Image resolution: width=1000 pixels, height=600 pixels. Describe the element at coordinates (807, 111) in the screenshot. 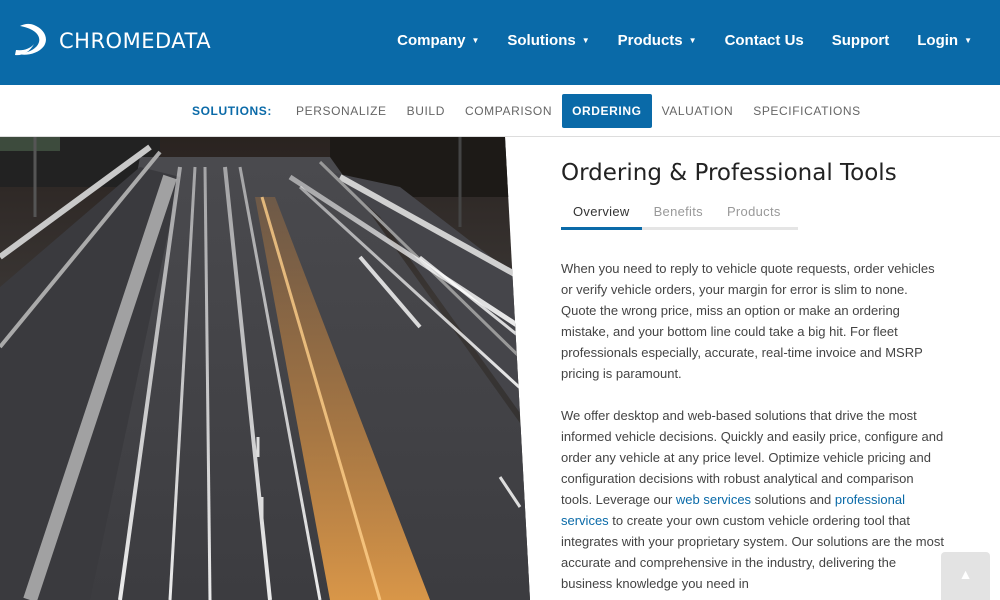

I see `subnav-specifications: SPECIFICATIONS` at that location.